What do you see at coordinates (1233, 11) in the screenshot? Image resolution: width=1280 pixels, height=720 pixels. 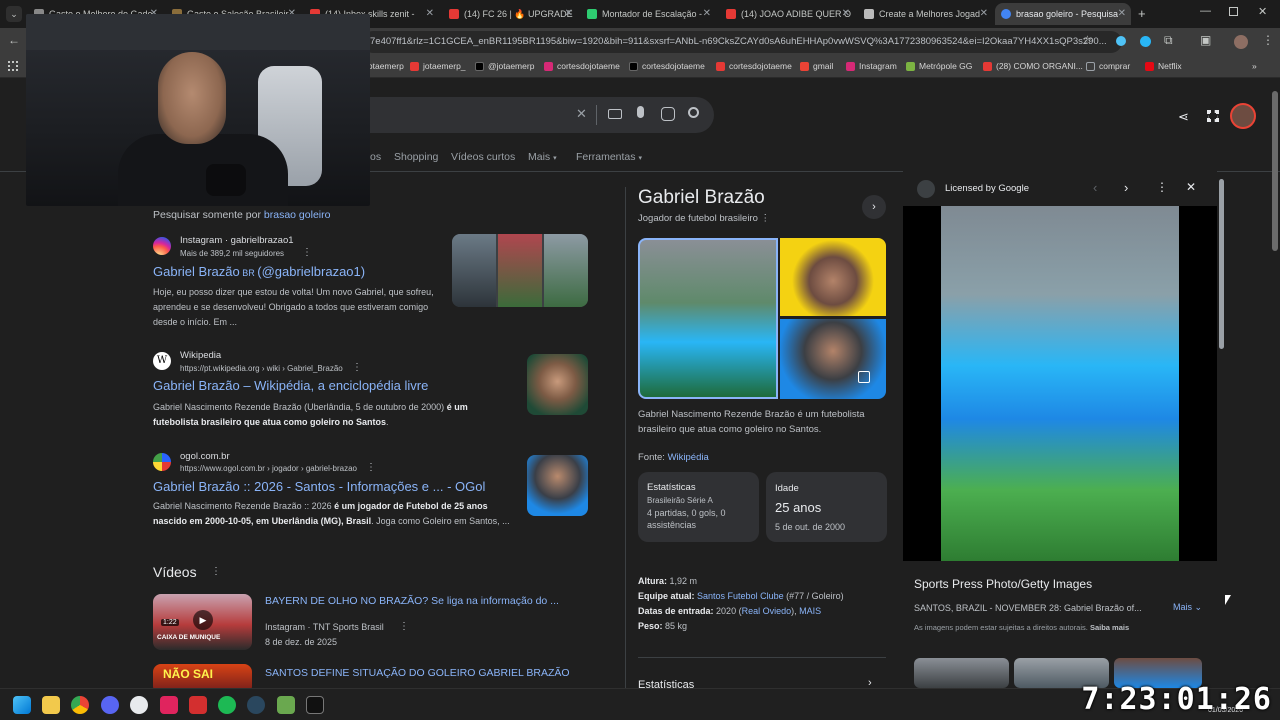 I see `maximize-icon` at bounding box center [1233, 11].